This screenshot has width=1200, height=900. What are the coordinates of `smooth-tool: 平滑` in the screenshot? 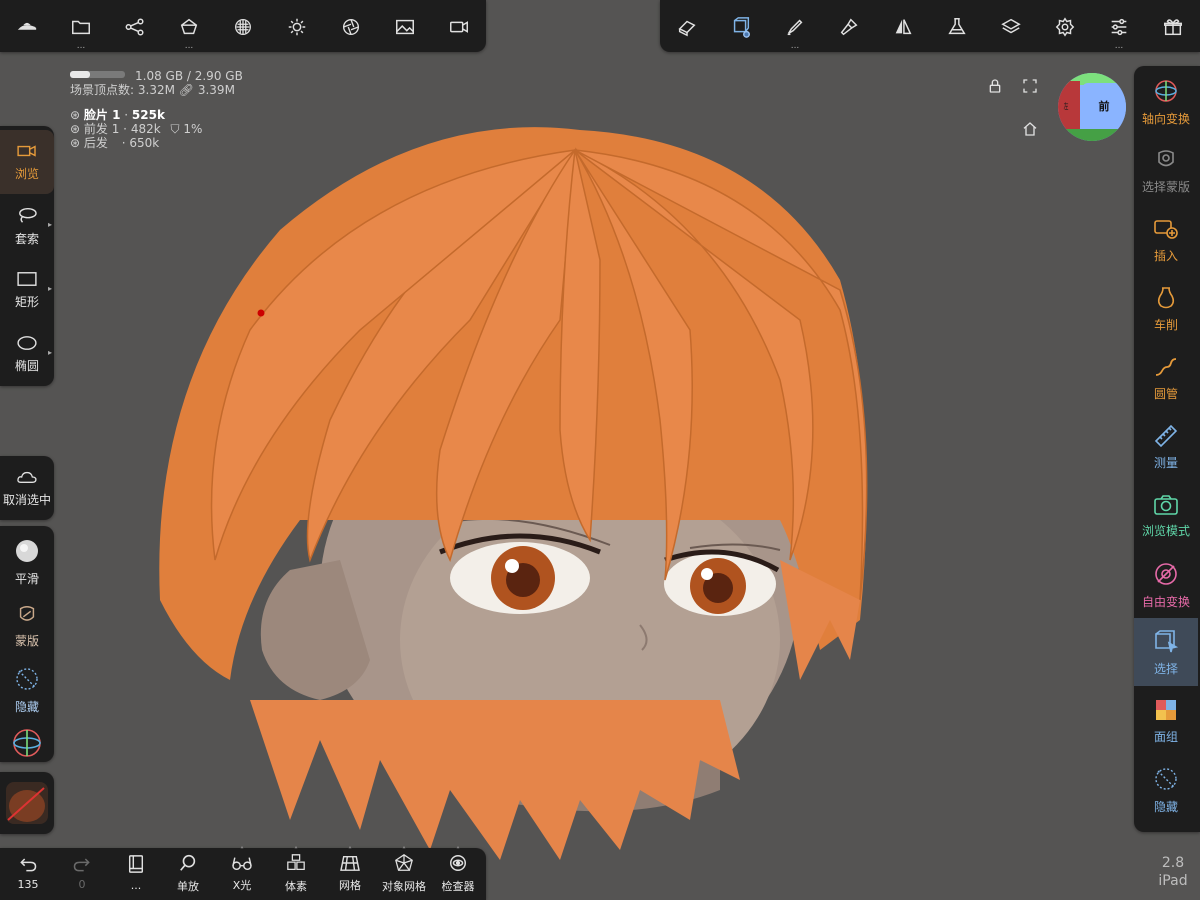 It's located at (27, 562).